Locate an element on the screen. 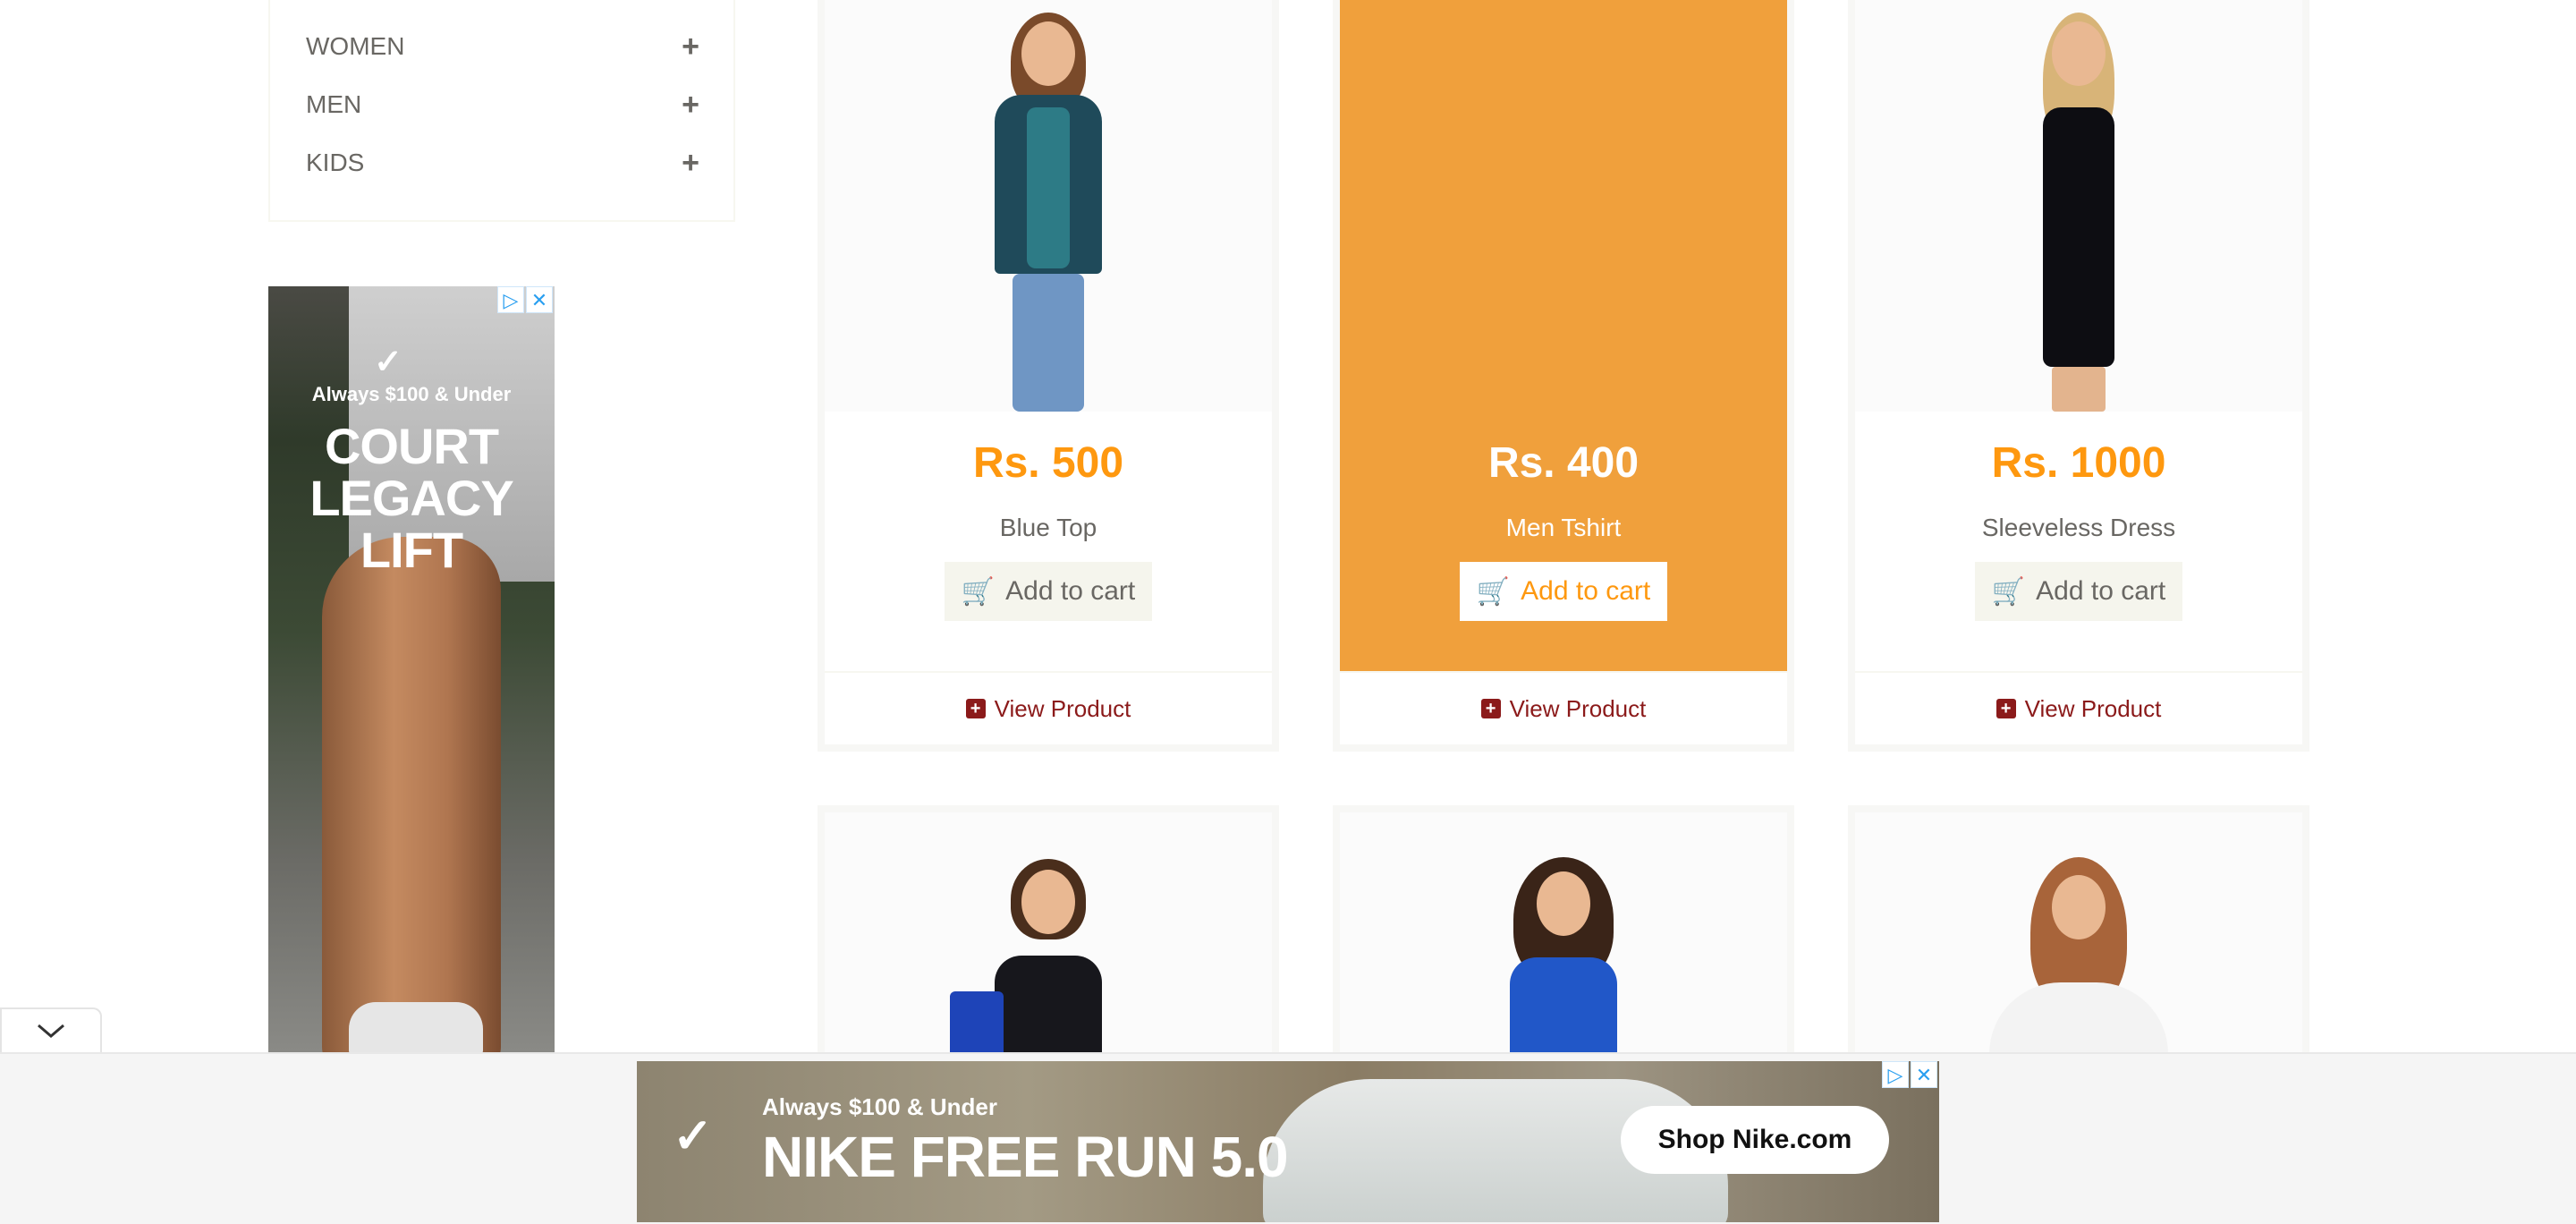 The image size is (2576, 1224). category-panel: WOMEN + MEN + KIDS + is located at coordinates (501, 111).